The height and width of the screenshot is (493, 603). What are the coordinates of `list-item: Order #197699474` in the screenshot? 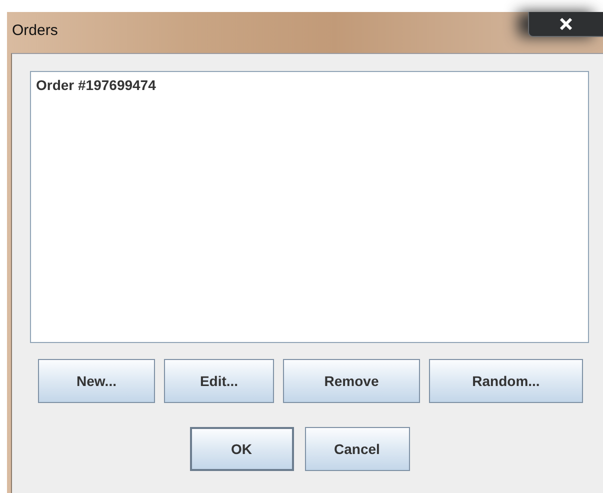 It's located at (309, 85).